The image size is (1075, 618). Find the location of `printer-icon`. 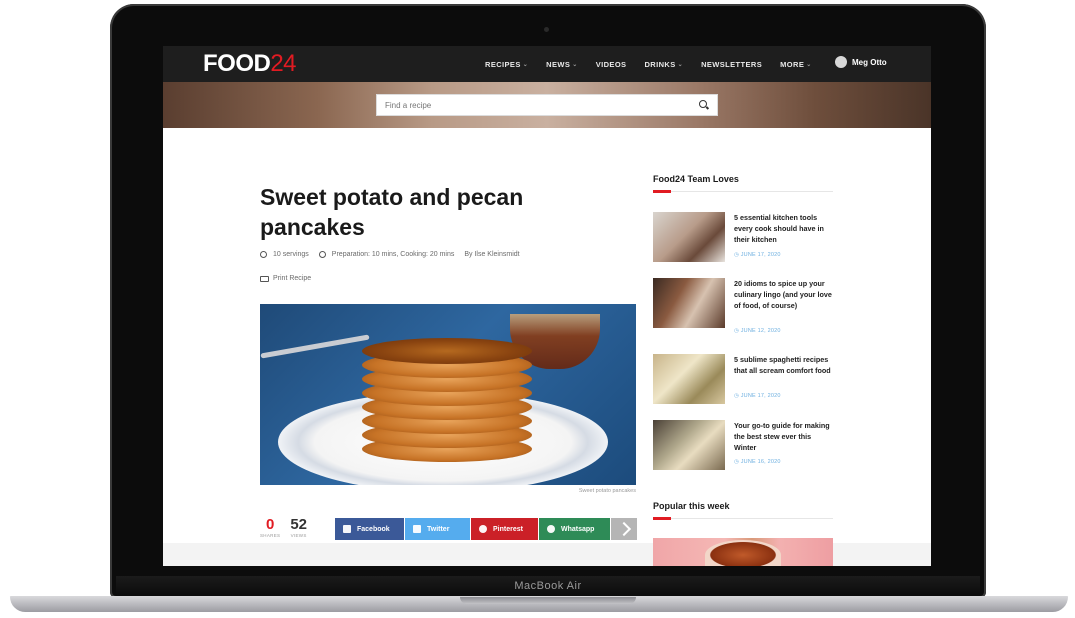

printer-icon is located at coordinates (264, 278).